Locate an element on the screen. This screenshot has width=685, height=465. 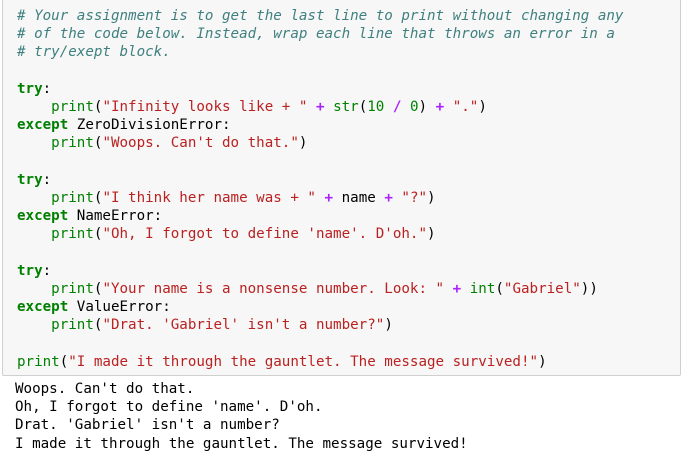
code-token: )) is located at coordinates (589, 288).